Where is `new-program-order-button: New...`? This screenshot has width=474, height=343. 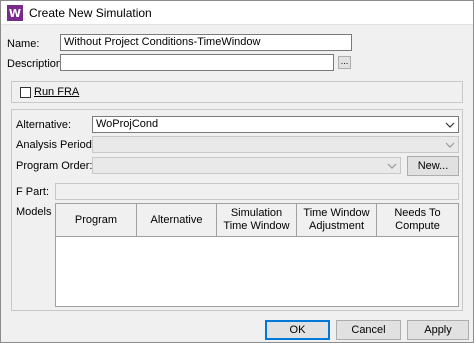
new-program-order-button: New... is located at coordinates (433, 166).